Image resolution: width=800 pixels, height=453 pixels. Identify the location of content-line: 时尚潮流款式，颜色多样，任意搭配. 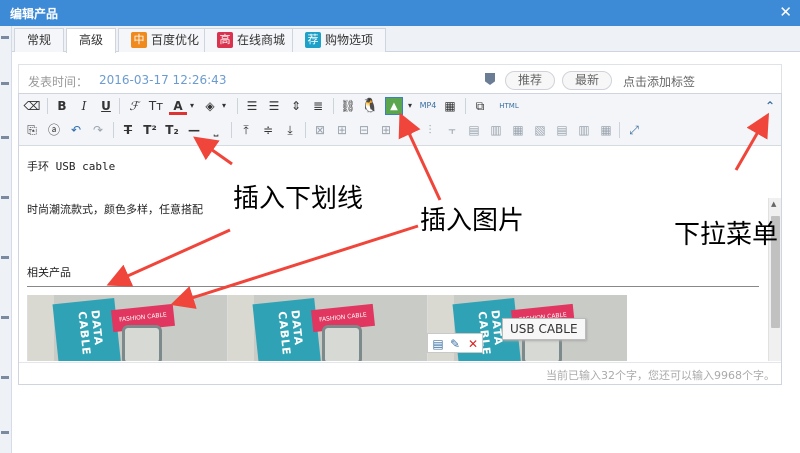
(115, 209).